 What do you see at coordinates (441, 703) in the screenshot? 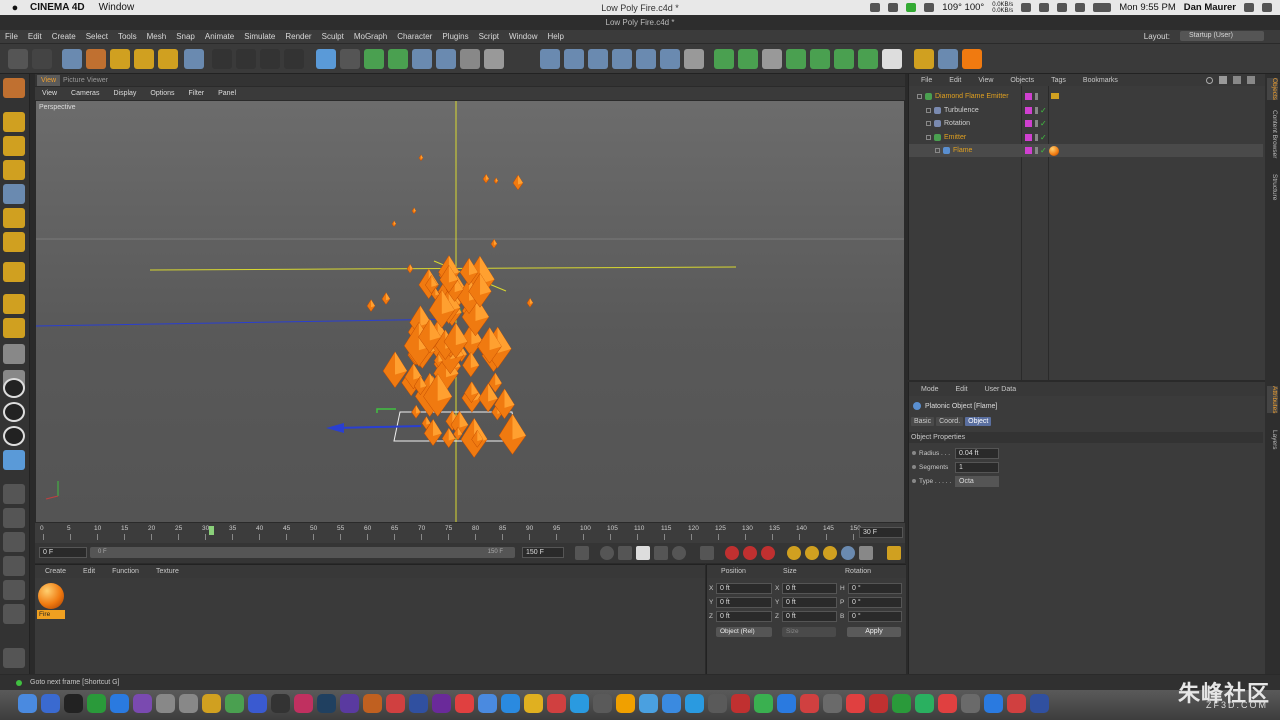
I see `after-effects-icon` at bounding box center [441, 703].